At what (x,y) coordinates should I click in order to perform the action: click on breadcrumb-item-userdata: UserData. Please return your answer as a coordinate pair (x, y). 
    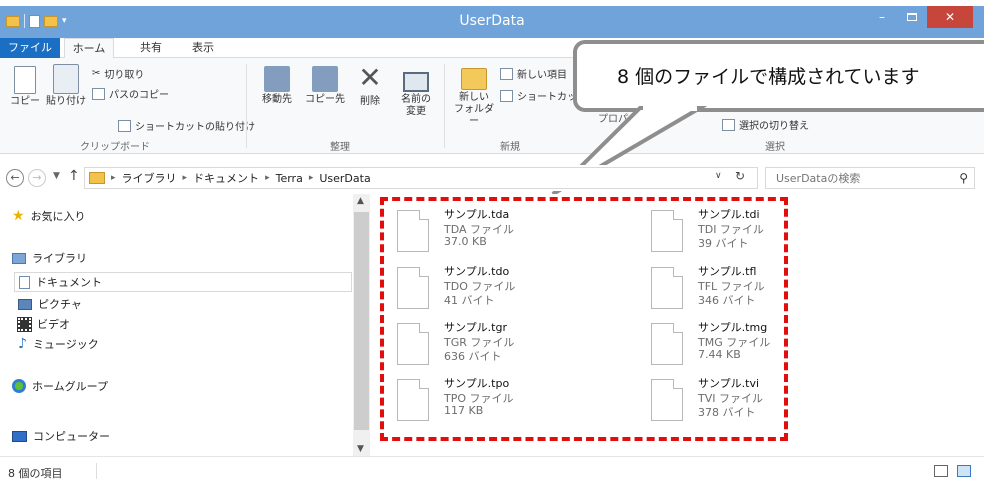
    Looking at the image, I should click on (344, 178).